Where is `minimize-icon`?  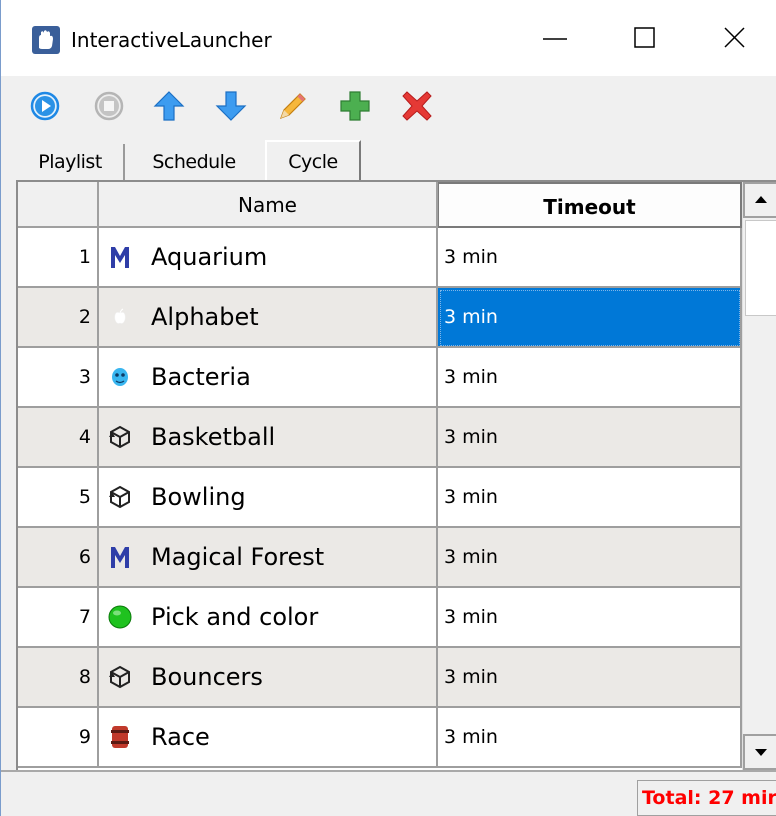
minimize-icon is located at coordinates (555, 39).